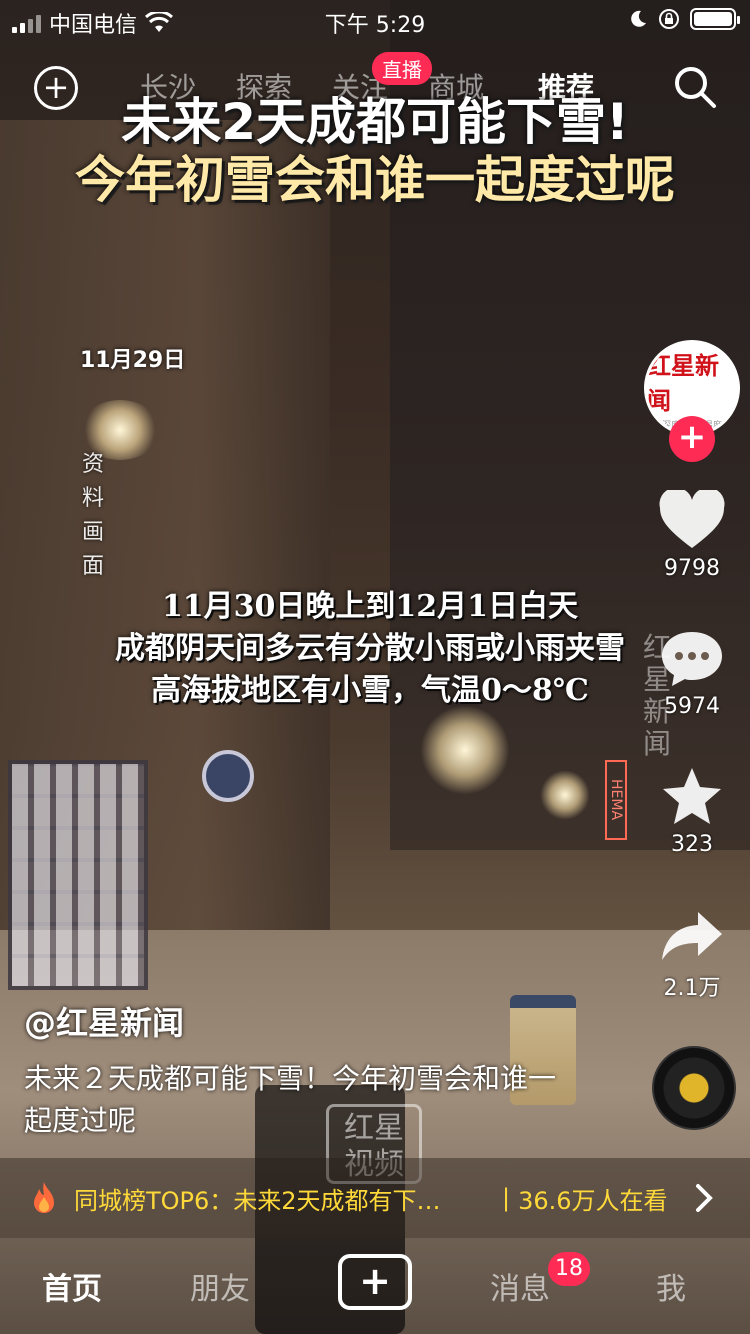 The image size is (750, 1334). What do you see at coordinates (44, 1197) in the screenshot?
I see `fire-icon` at bounding box center [44, 1197].